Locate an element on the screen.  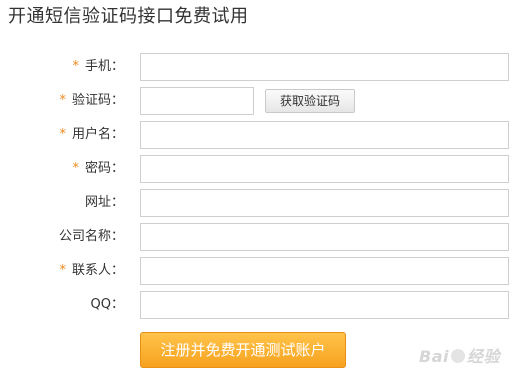
contact-row: * 联系人： is located at coordinates (261, 271).